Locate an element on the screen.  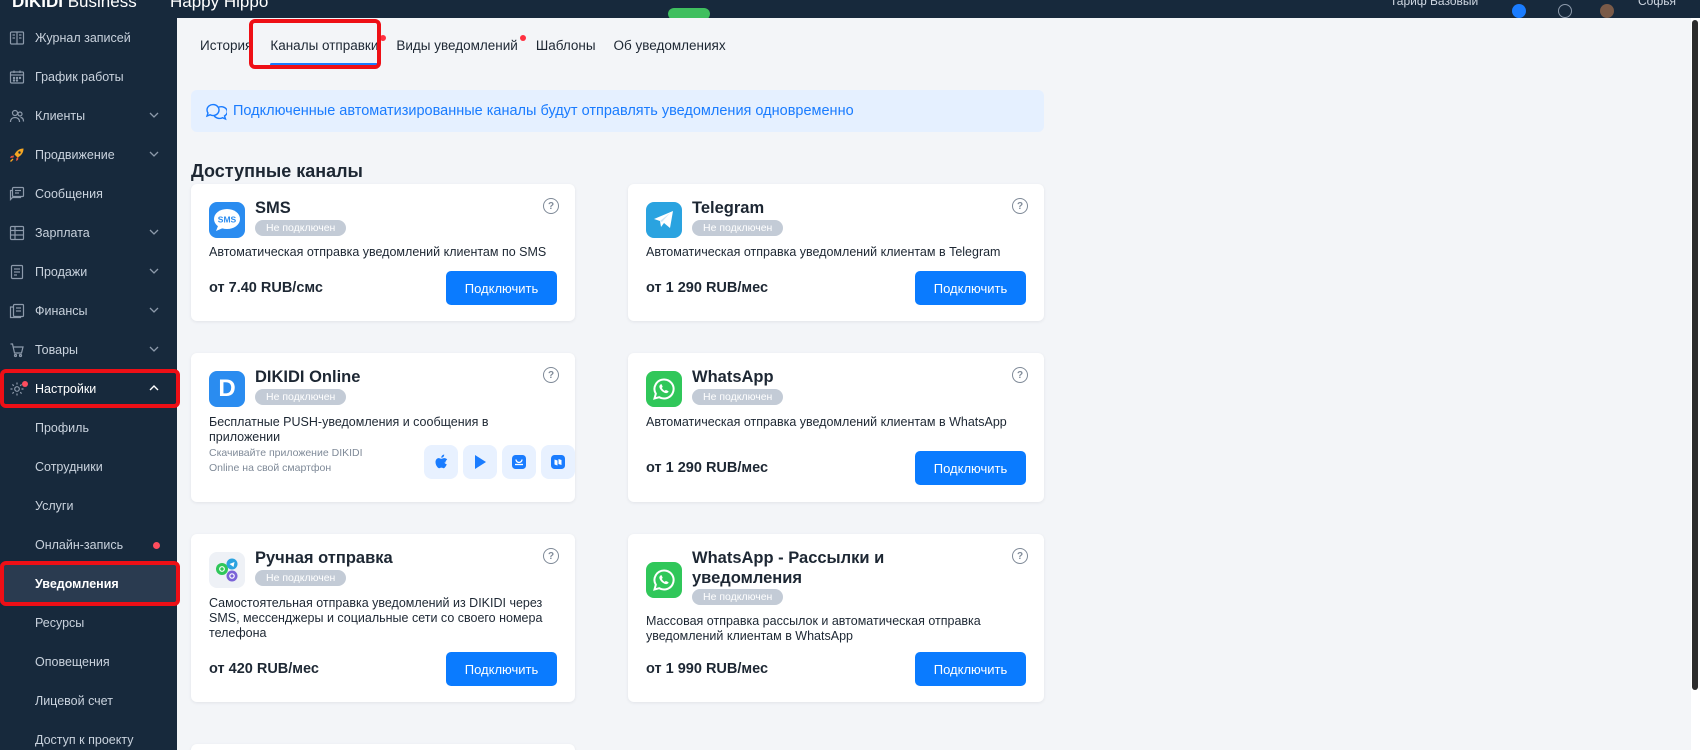
card-title: DIKIDI Online is located at coordinates (308, 377).